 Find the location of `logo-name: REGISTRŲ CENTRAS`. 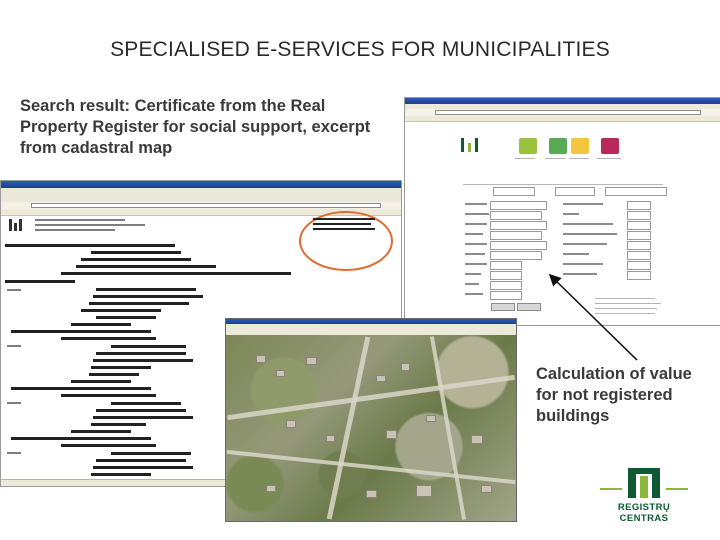

logo-name: REGISTRŲ CENTRAS is located at coordinates (644, 513).